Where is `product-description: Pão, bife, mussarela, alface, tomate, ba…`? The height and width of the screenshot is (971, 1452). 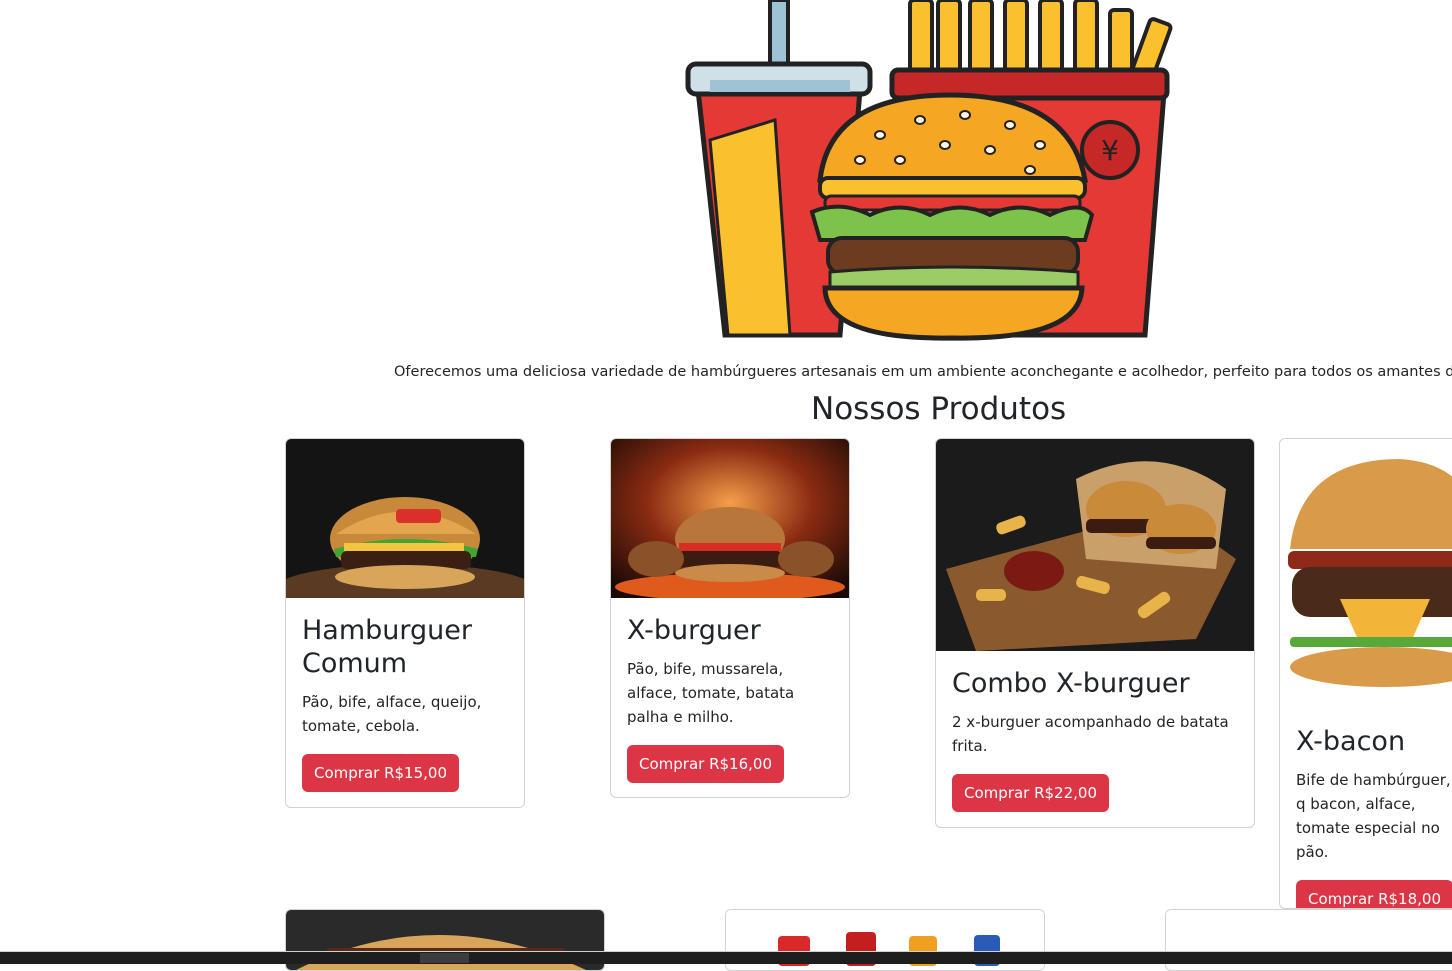 product-description: Pão, bife, mussarela, alface, tomate, ba… is located at coordinates (711, 693).